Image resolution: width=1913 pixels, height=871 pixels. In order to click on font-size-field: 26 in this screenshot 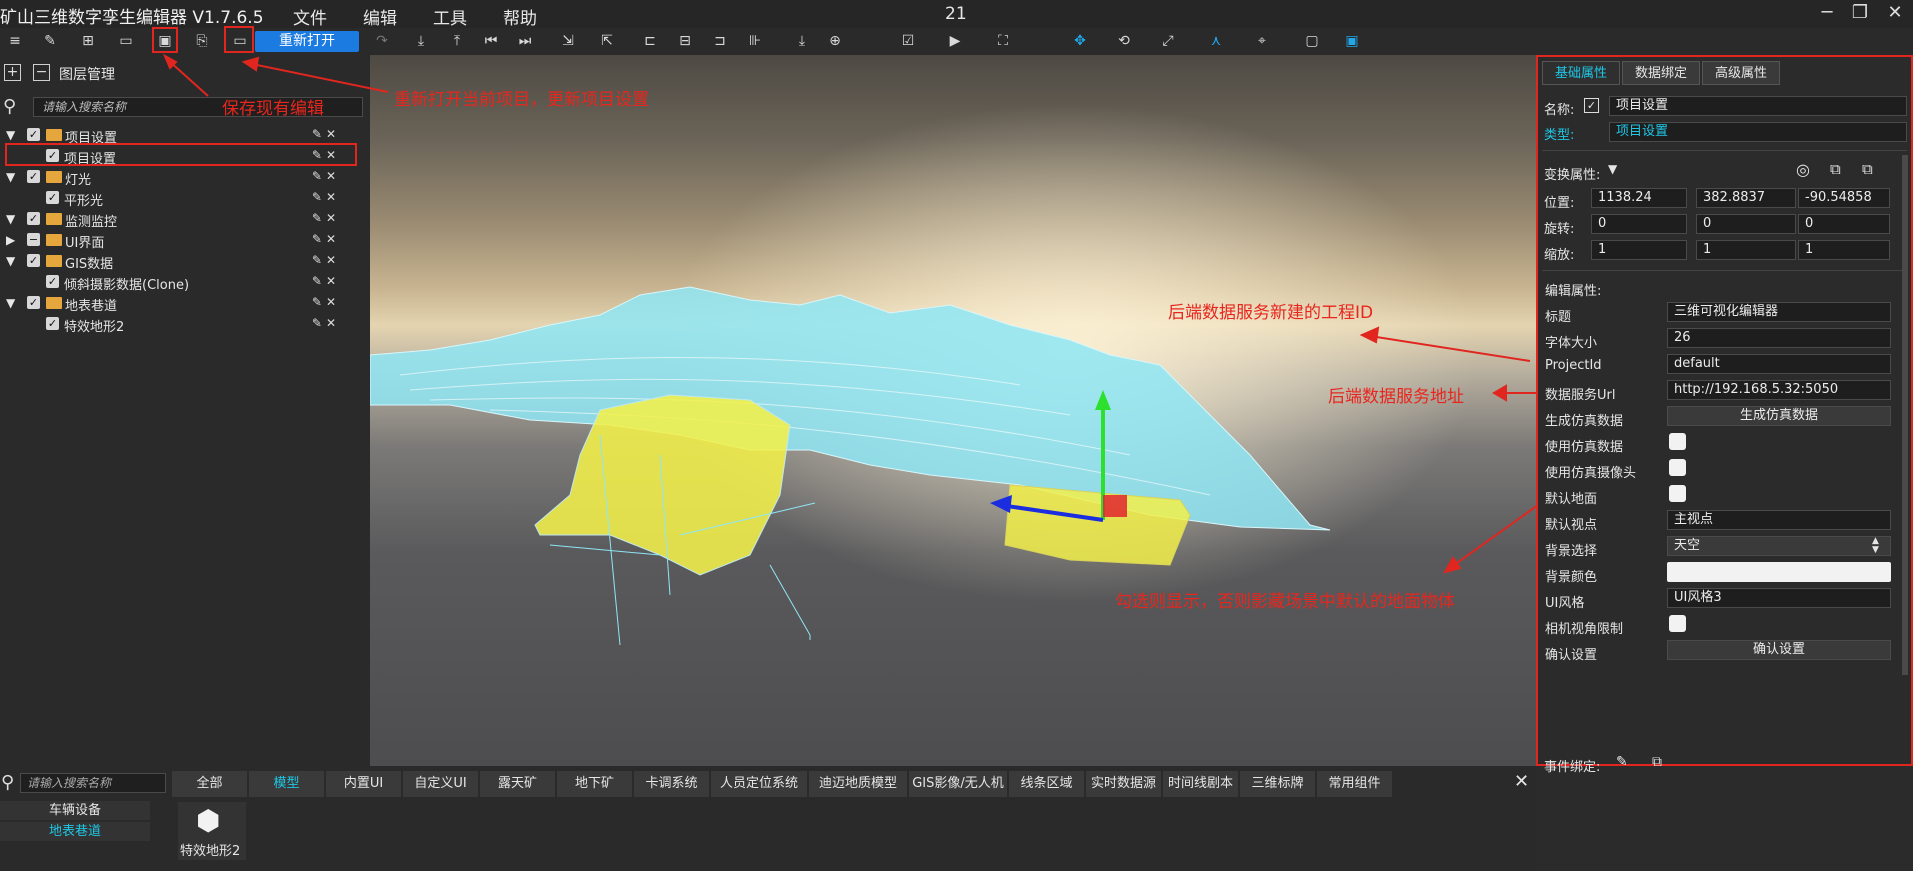, I will do `click(1779, 338)`.